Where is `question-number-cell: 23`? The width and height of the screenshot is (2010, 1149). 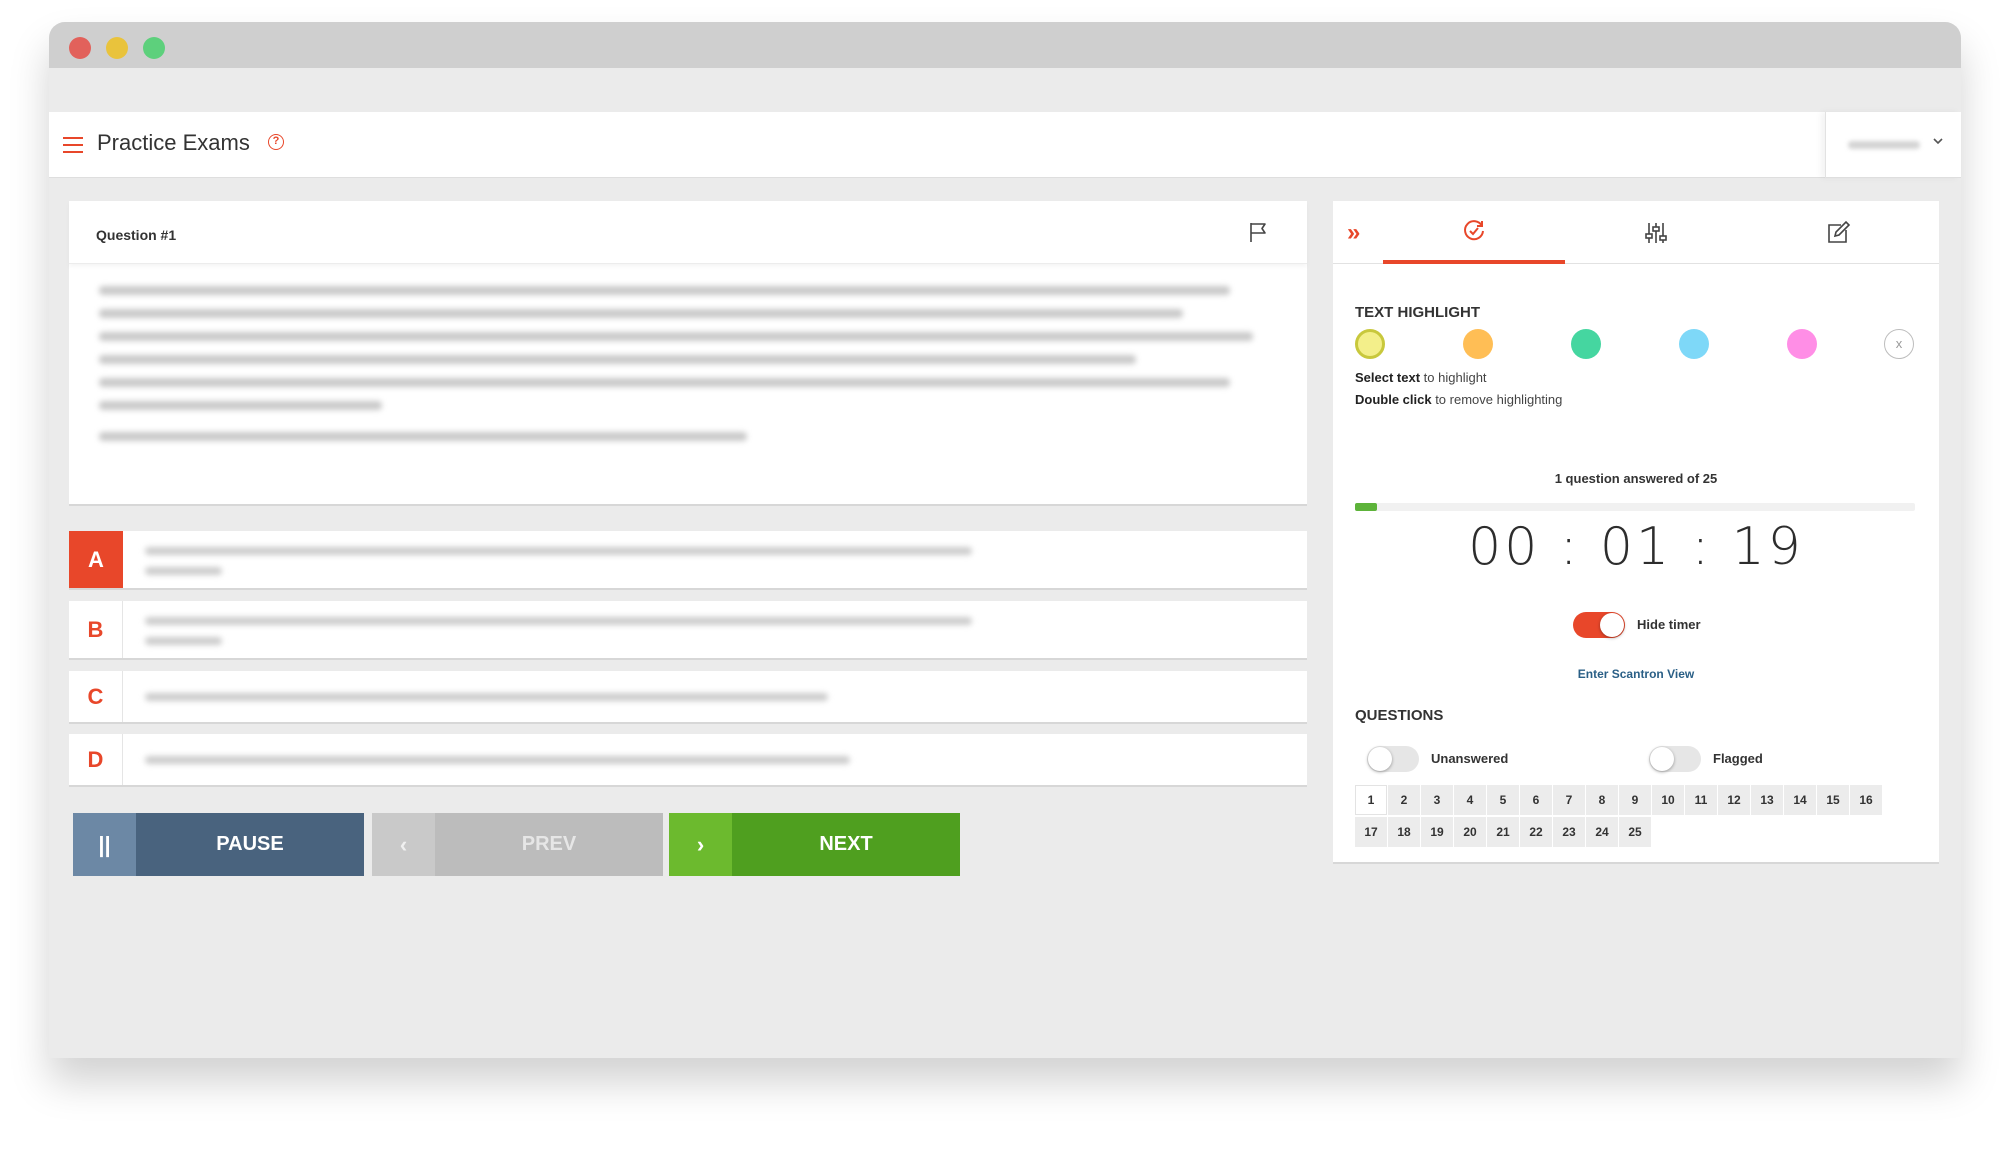
question-number-cell: 23 is located at coordinates (1569, 832).